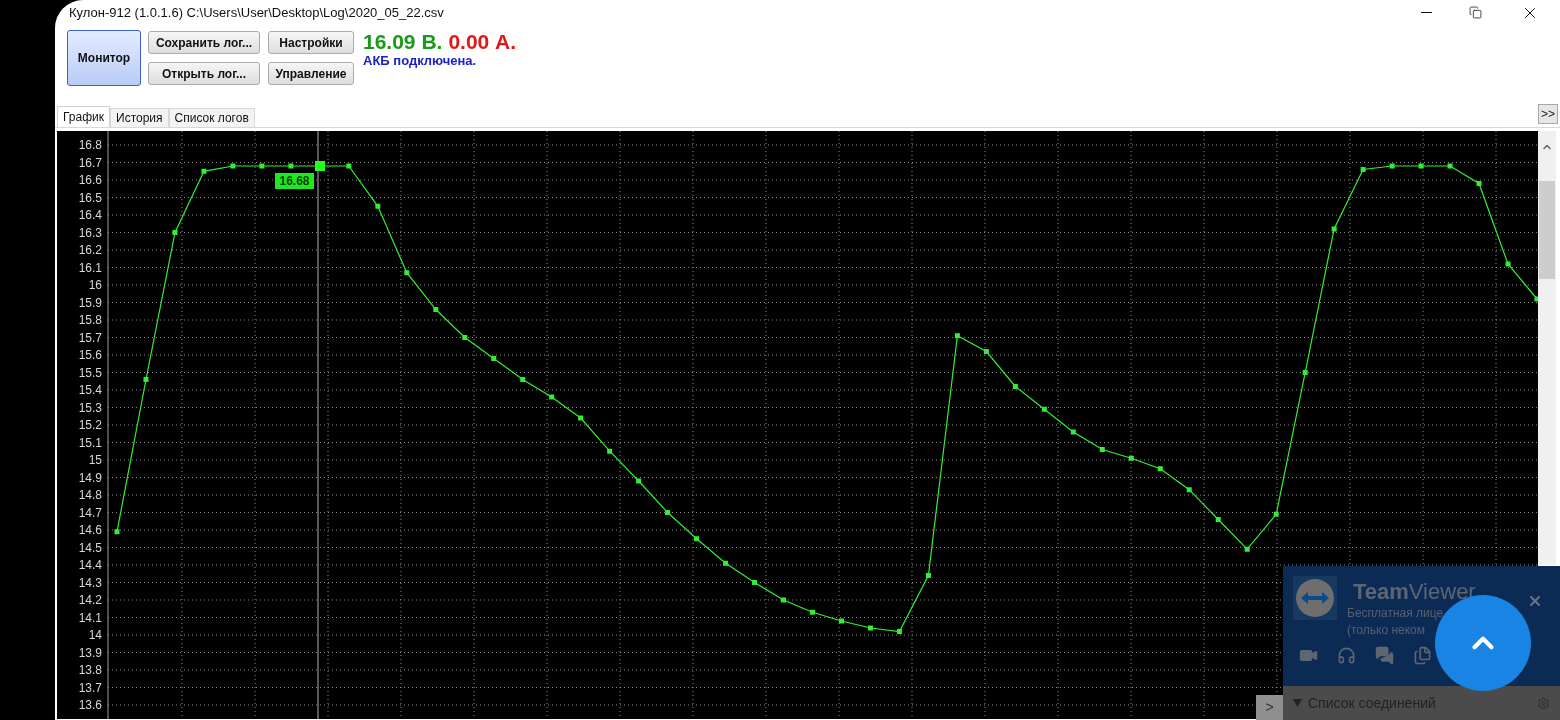  Describe the element at coordinates (95, 285) in the screenshot. I see `tick-label: 16` at that location.